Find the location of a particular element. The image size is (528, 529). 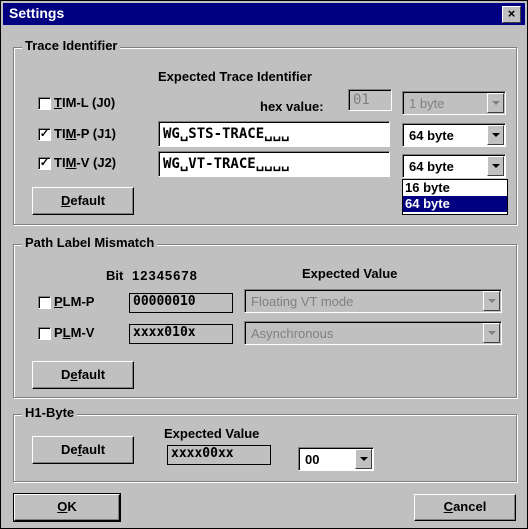

tim-p-checkbox: ✓ is located at coordinates (44, 134).